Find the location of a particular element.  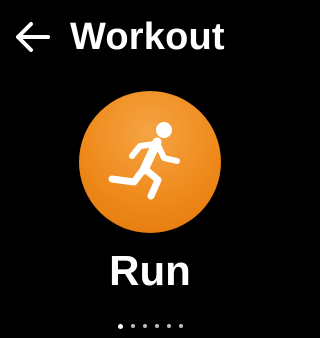

back-button is located at coordinates (33, 37).